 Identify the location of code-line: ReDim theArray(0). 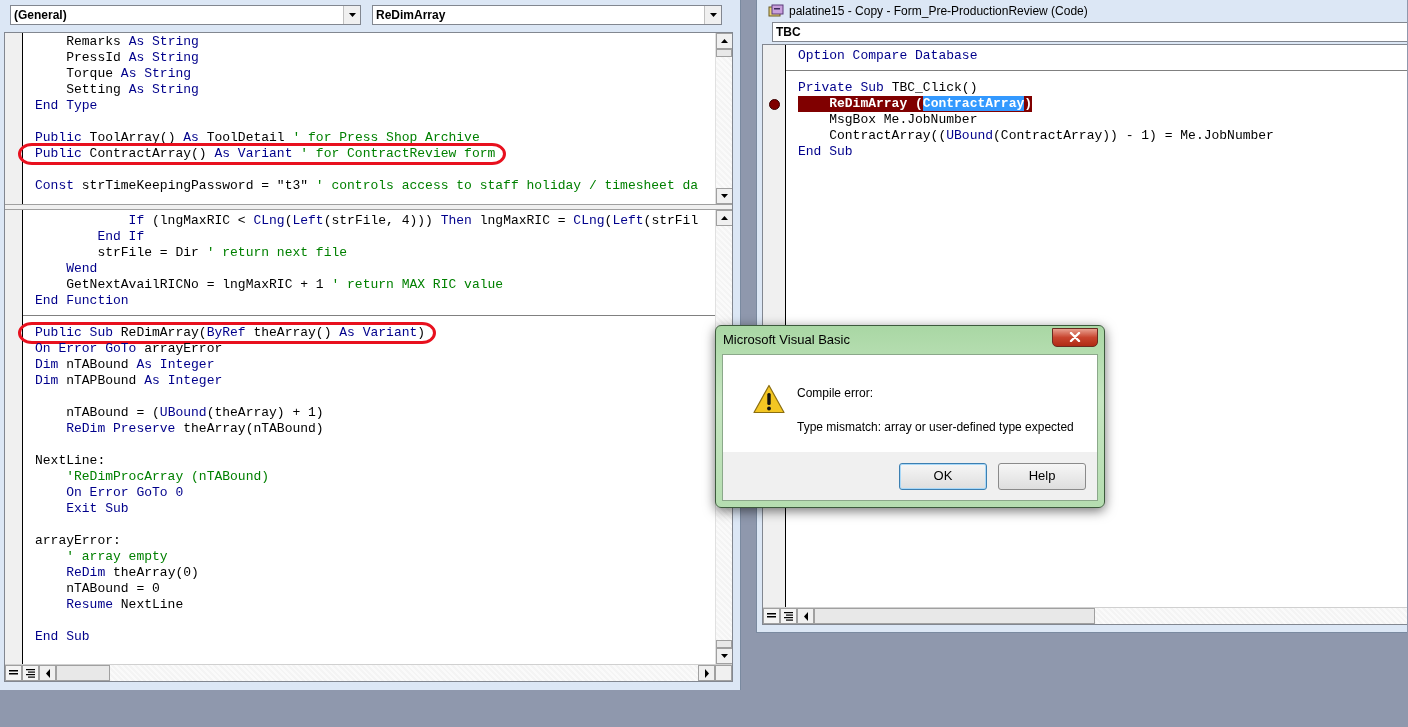
(132, 573).